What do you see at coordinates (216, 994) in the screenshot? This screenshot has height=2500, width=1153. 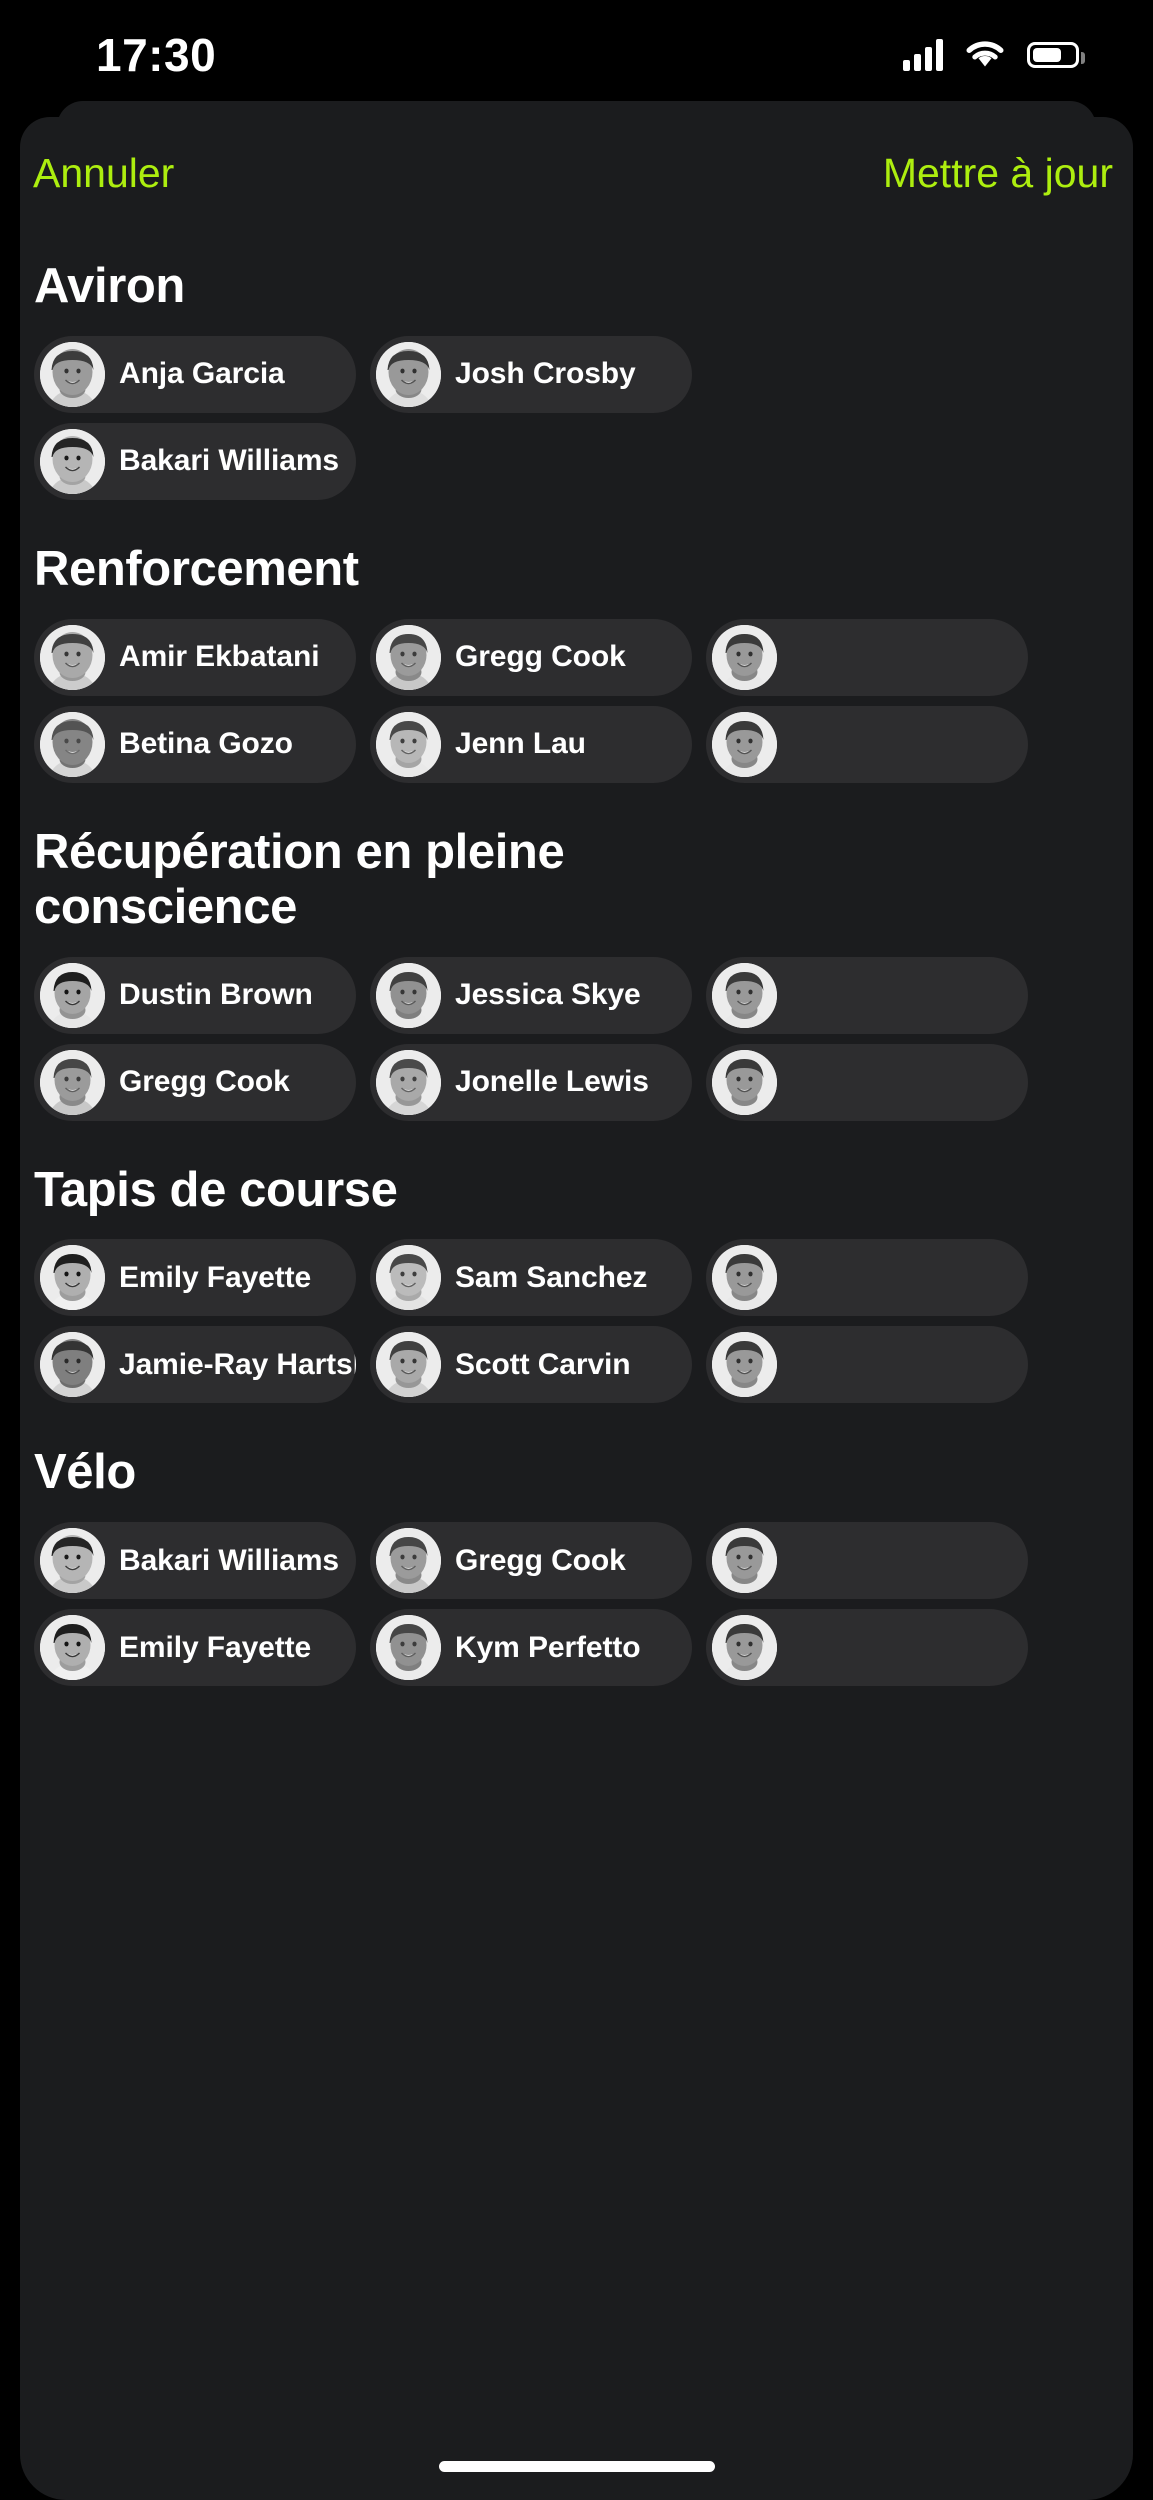 I see `trainer-name: Dustin Brown` at bounding box center [216, 994].